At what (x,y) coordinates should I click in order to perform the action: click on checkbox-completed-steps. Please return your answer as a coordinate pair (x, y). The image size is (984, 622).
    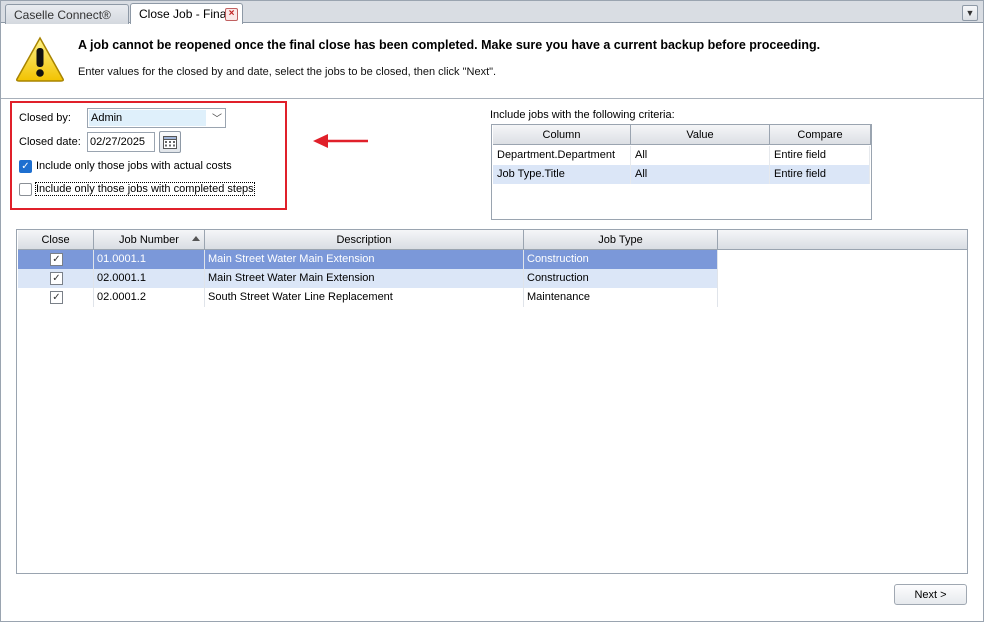
    Looking at the image, I should click on (25, 189).